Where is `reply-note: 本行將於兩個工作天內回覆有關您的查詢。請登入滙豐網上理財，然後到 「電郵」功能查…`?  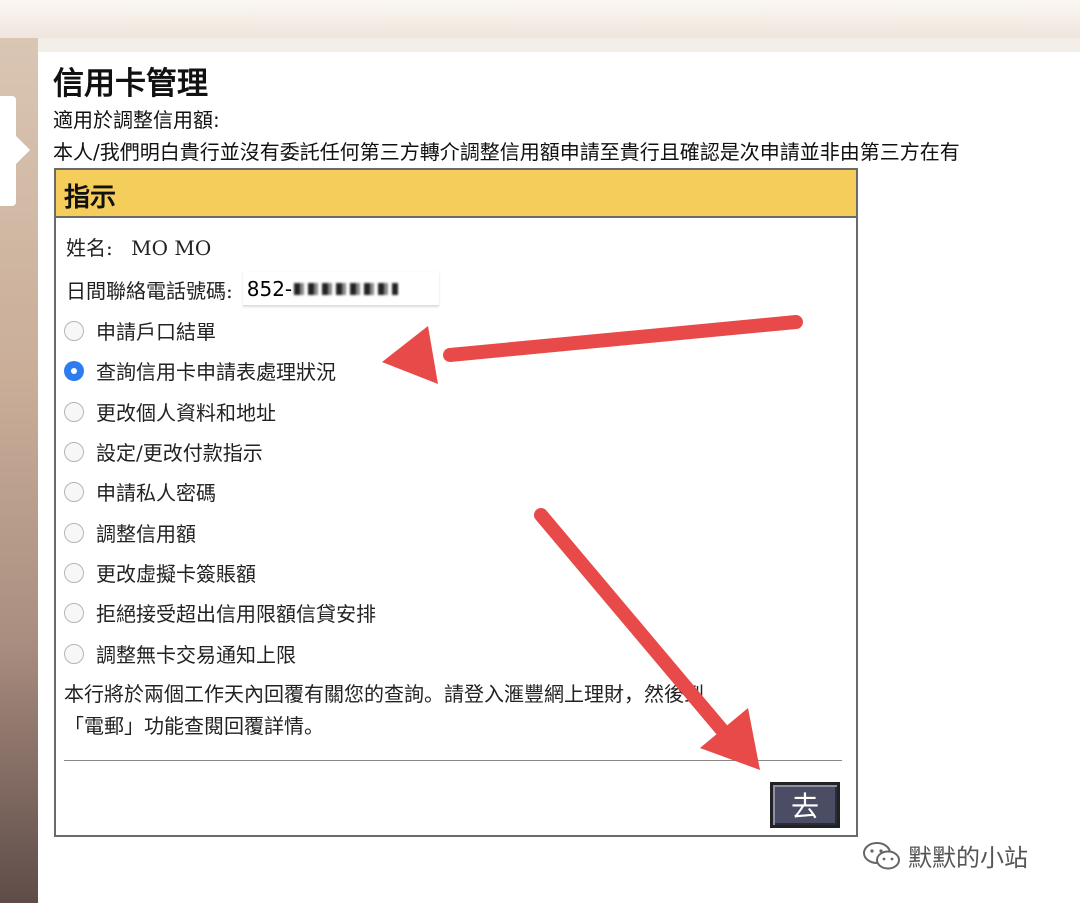
reply-note: 本行將於兩個工作天內回覆有關您的查詢。請登入滙豐網上理財，然後到 「電郵」功能查… is located at coordinates (454, 710).